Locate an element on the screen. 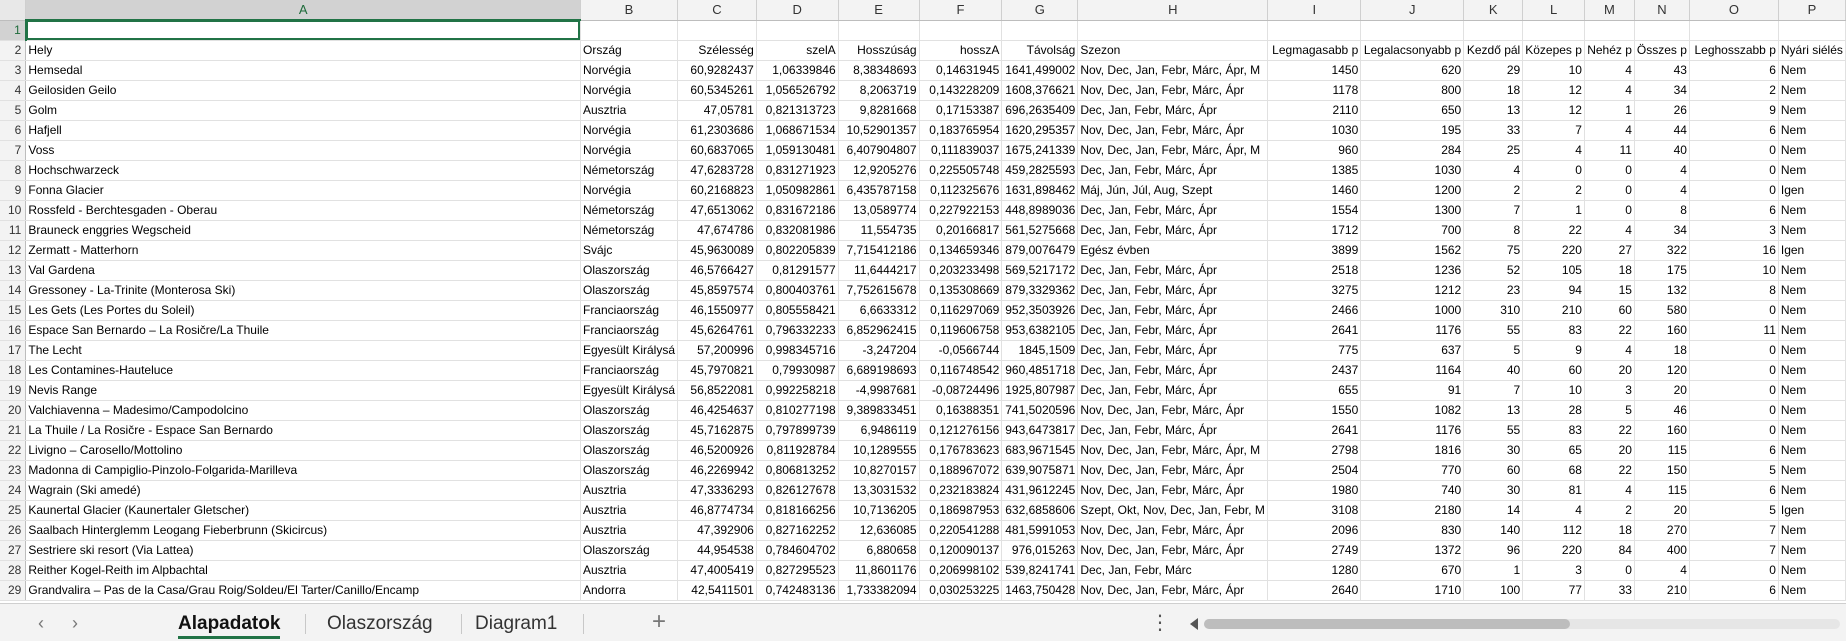  cell: 115 is located at coordinates (1662, 490).